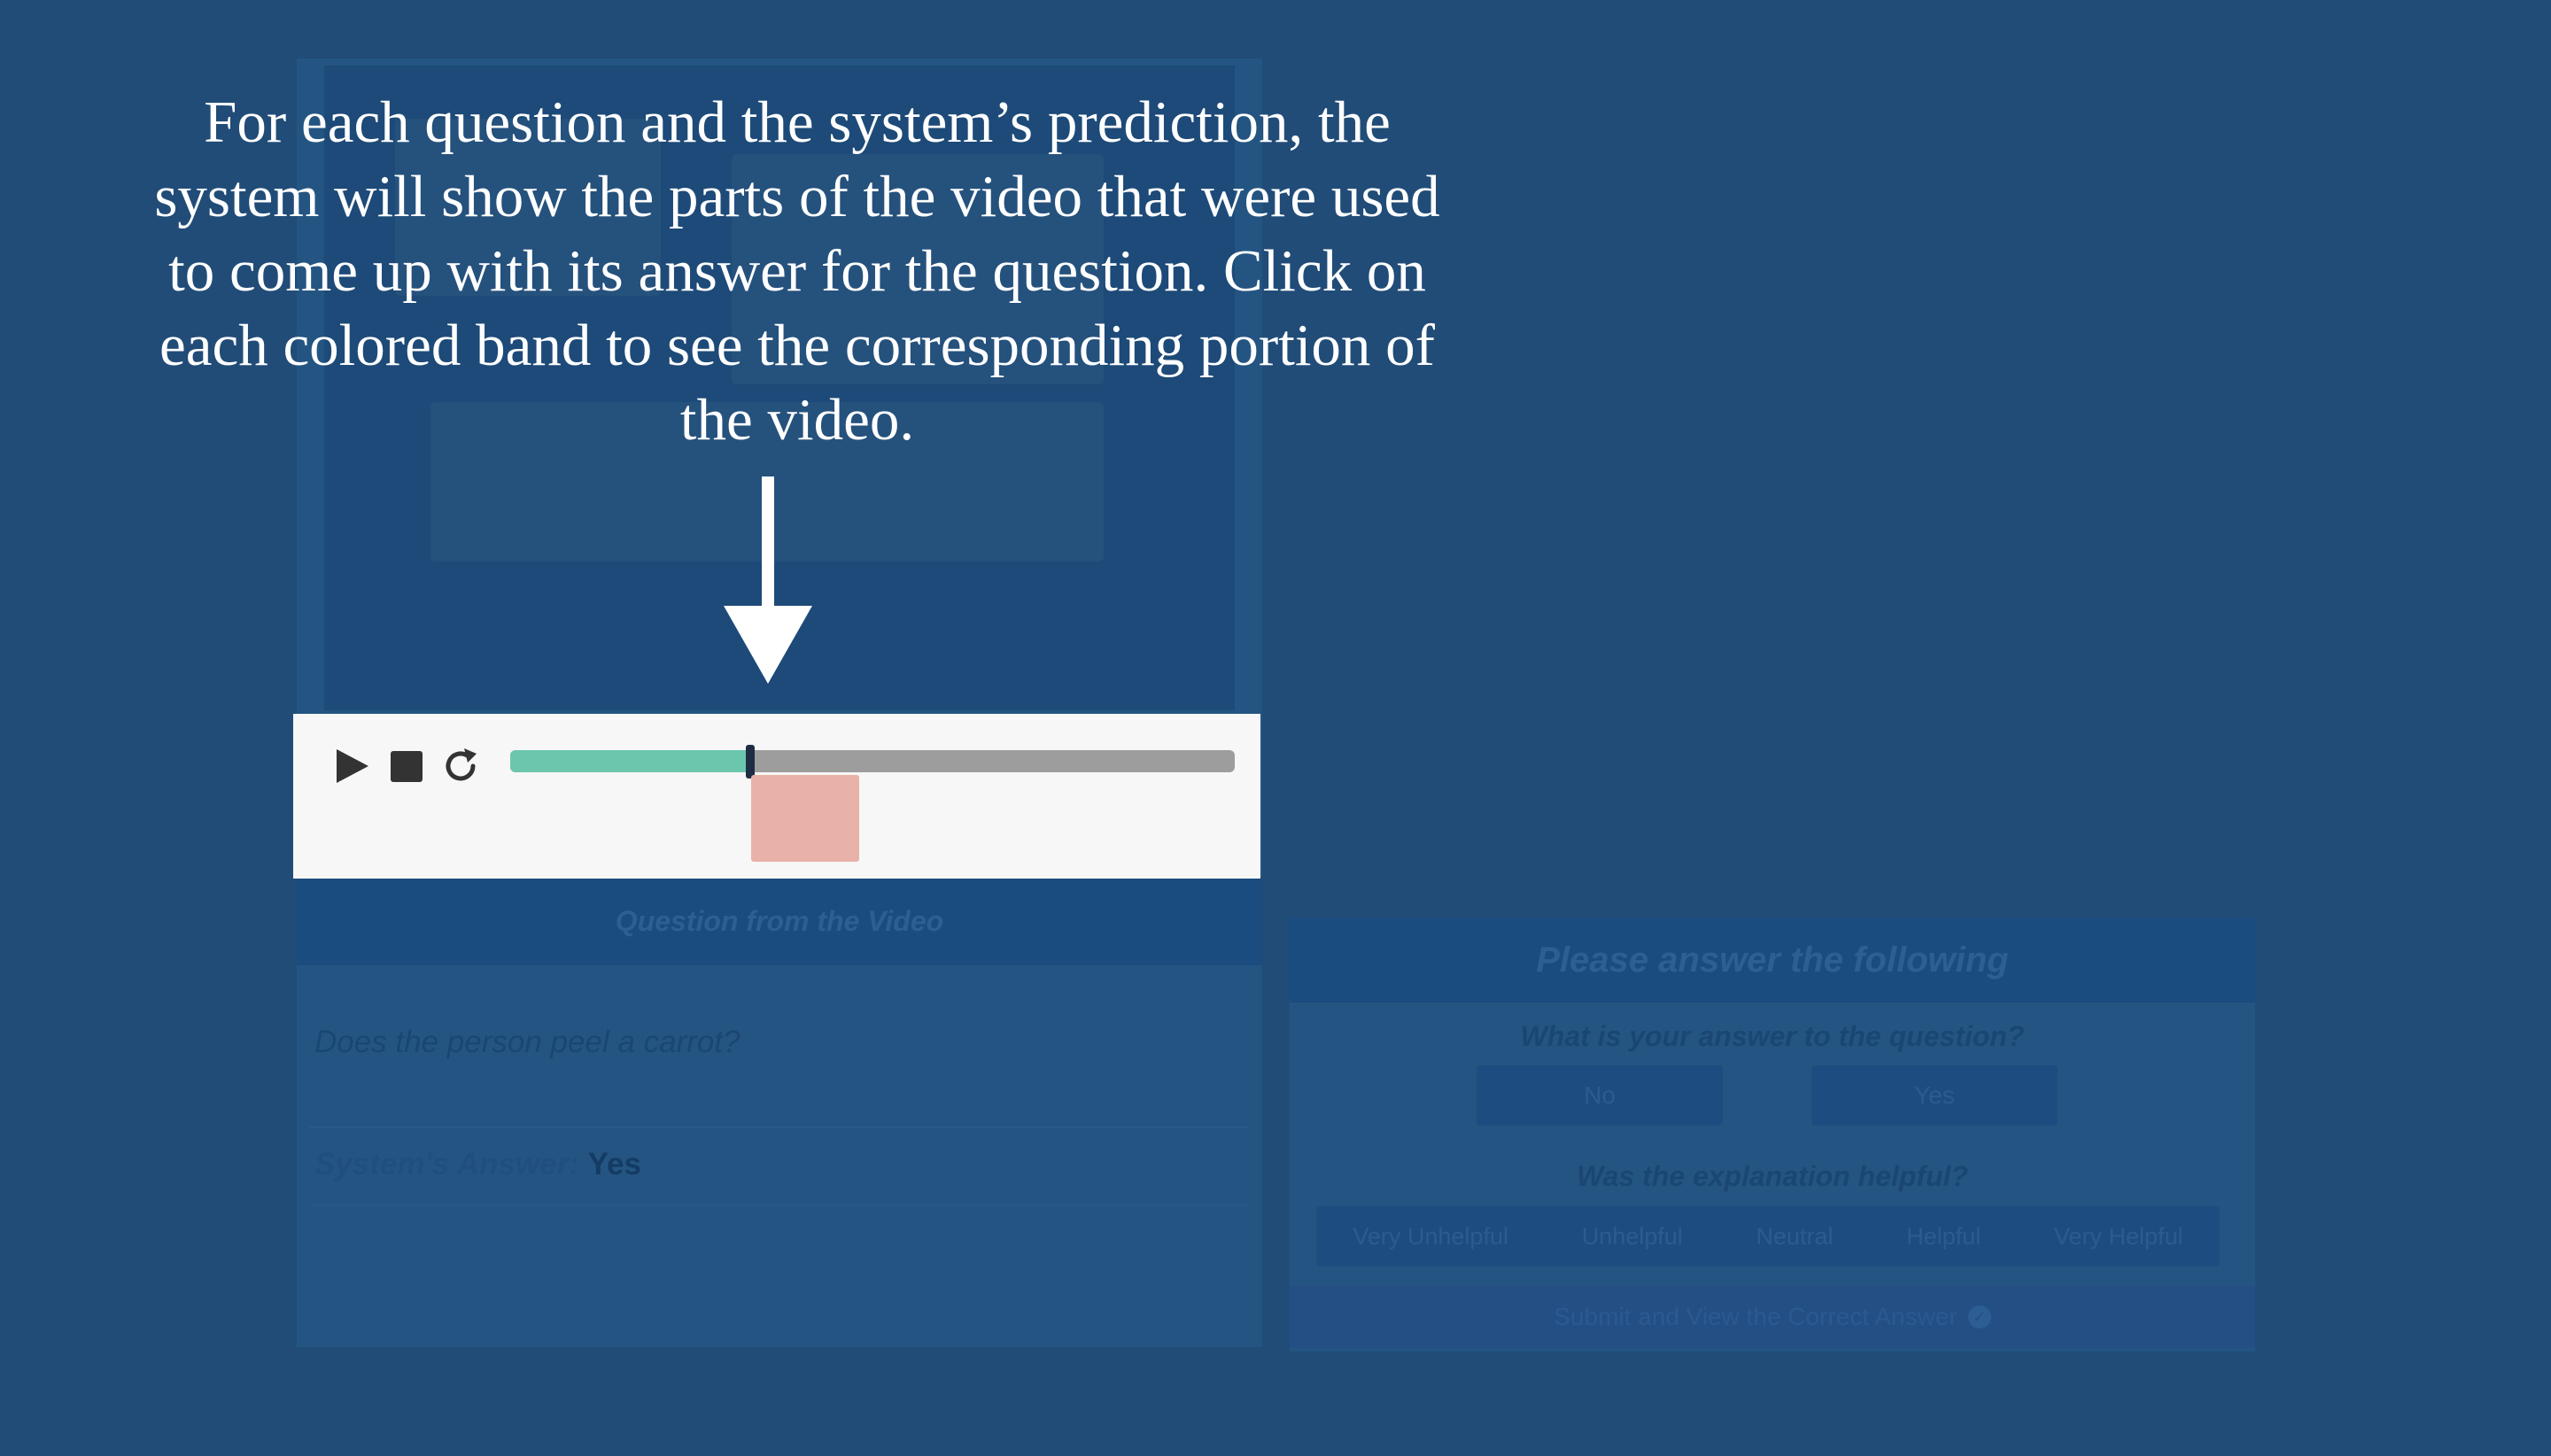  I want to click on helpful-question-prompt: Was the explanation helpful?, so click(1773, 1176).